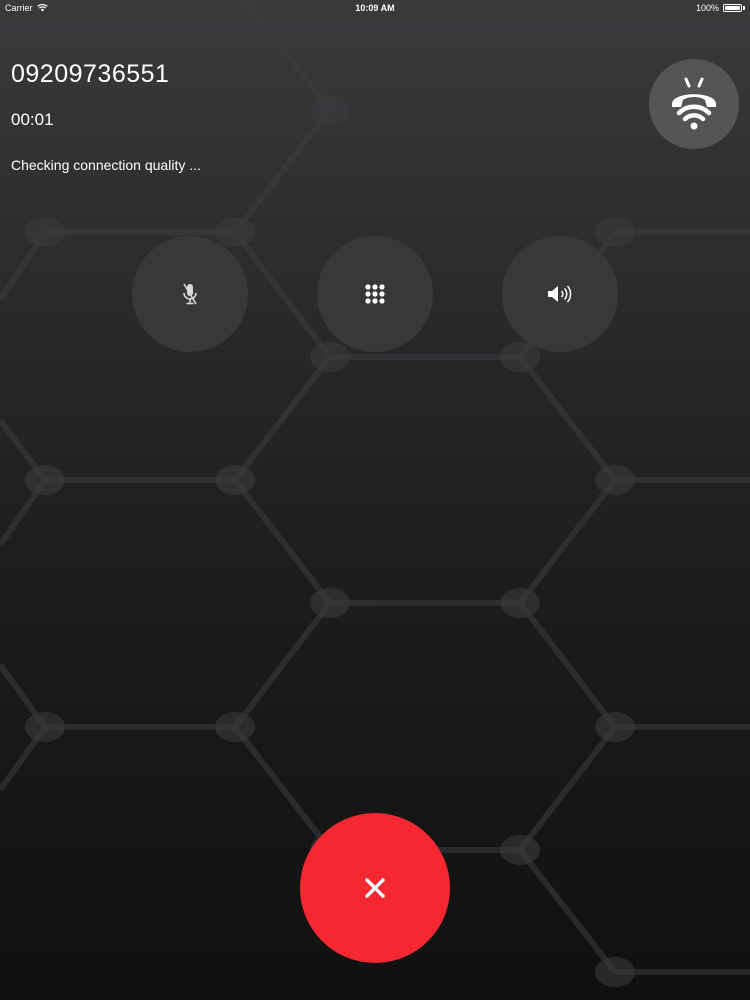  I want to click on mute-button, so click(190, 294).